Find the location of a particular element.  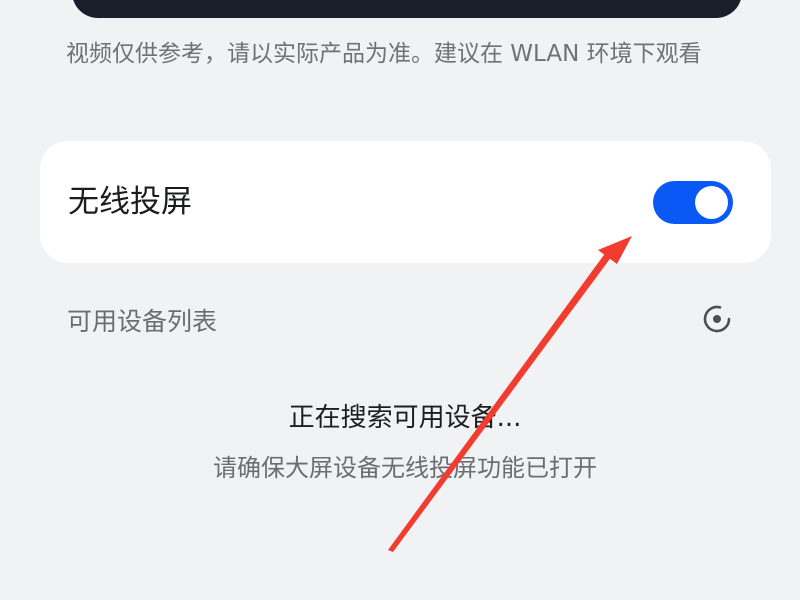

wireless-projection-toggle is located at coordinates (693, 202).